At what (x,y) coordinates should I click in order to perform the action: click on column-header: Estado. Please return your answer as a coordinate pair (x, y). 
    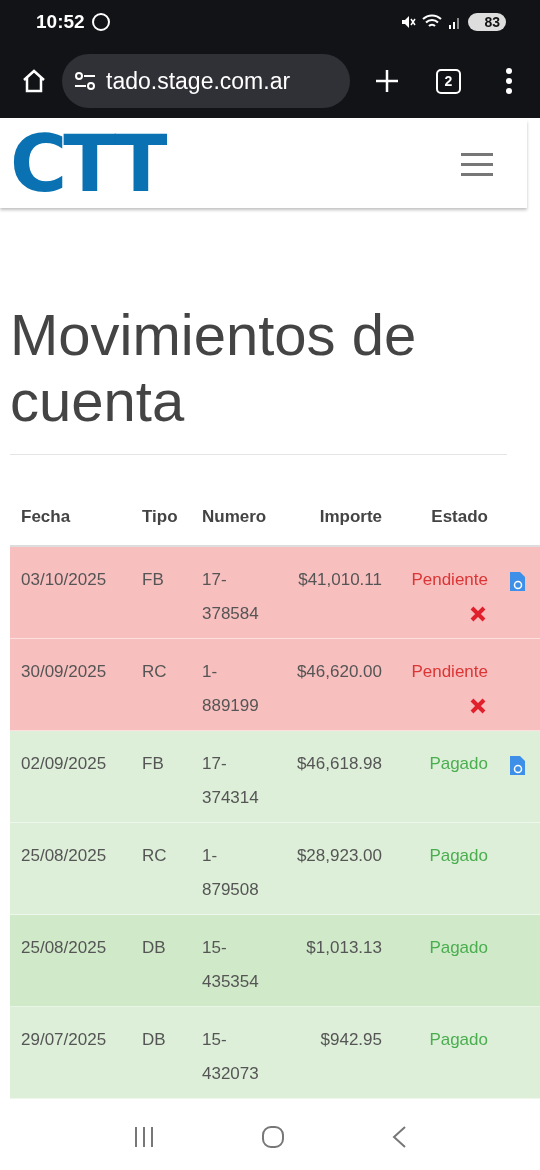
    Looking at the image, I should click on (459, 517).